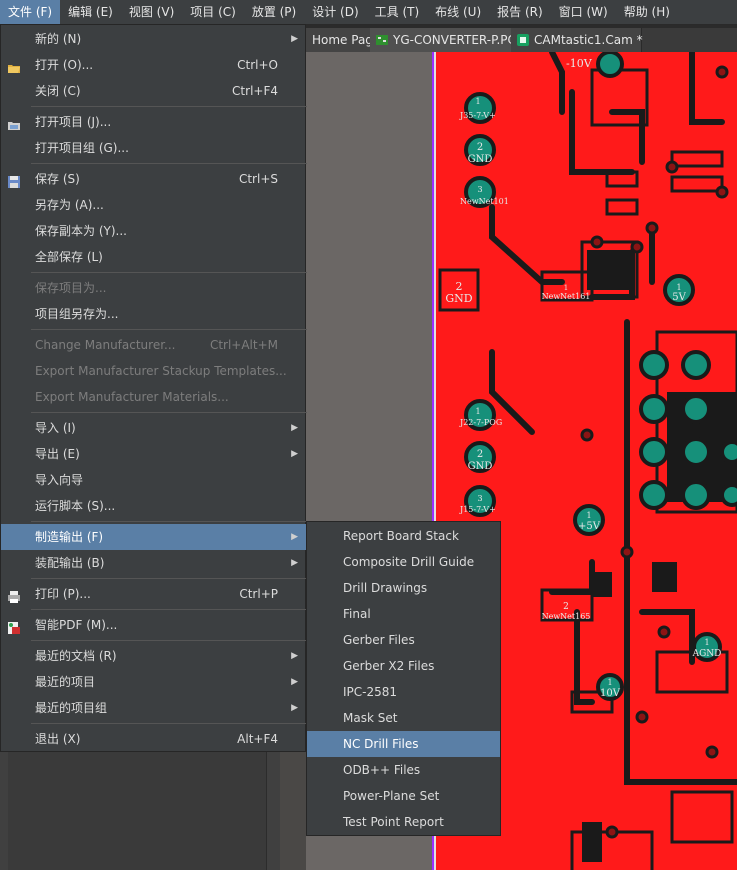 The width and height of the screenshot is (737, 870). I want to click on label-j15: J15-7-V+, so click(477, 509).